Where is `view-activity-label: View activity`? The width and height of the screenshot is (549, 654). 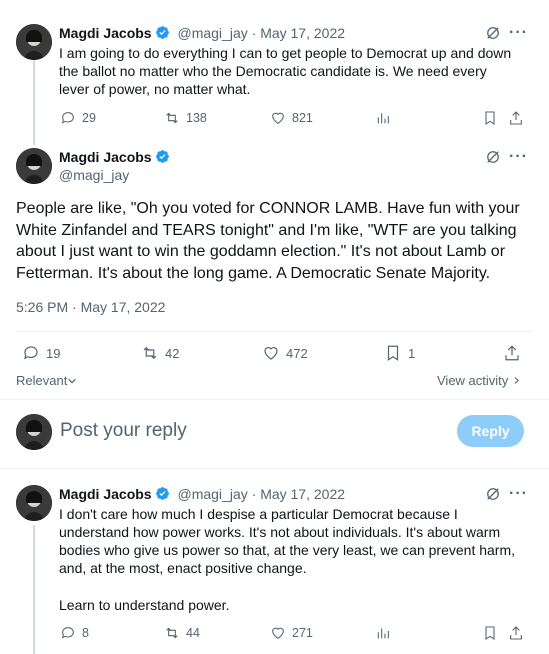
view-activity-label: View activity is located at coordinates (473, 380).